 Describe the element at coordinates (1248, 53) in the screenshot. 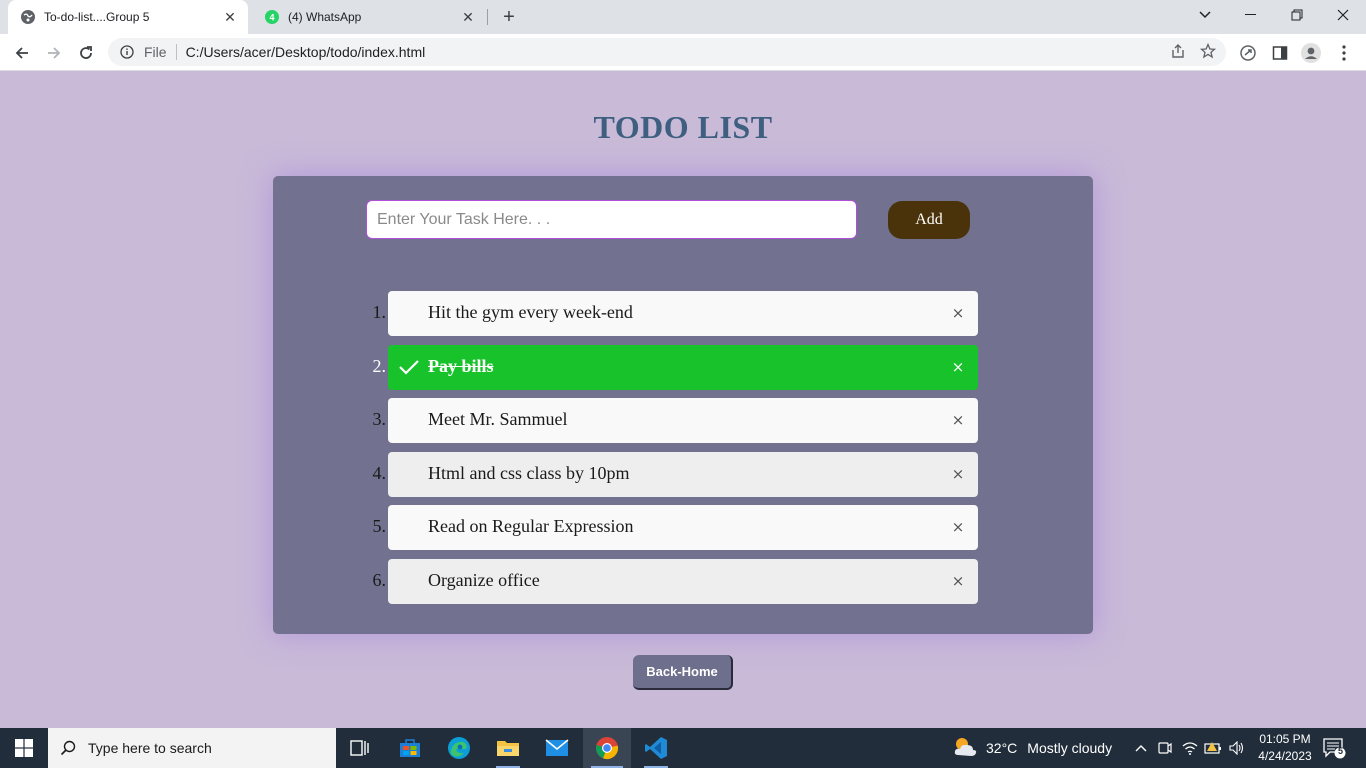

I see `extension-icon` at that location.